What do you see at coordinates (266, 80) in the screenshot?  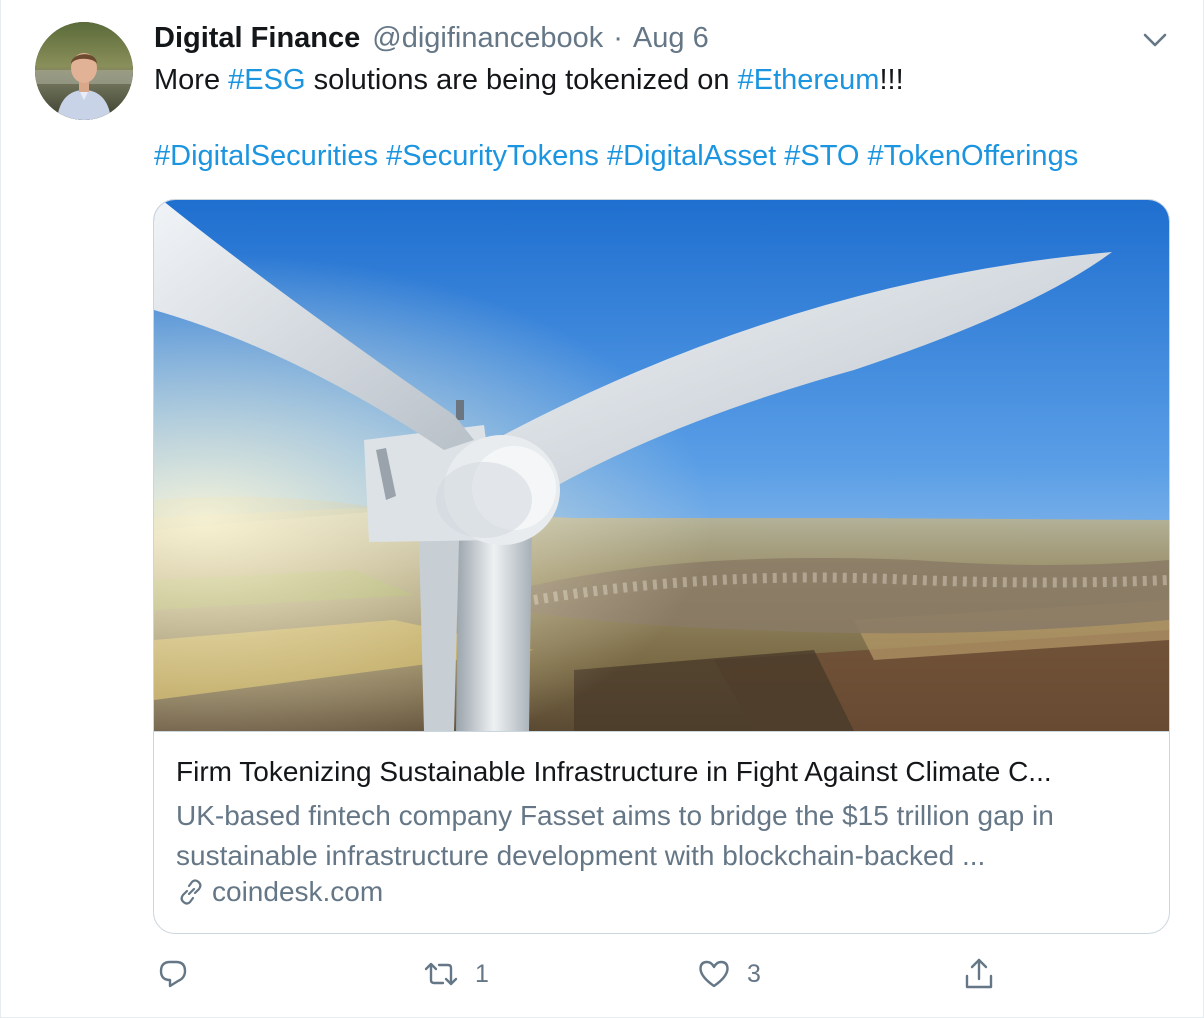 I see `hashtag-link: #ESG` at bounding box center [266, 80].